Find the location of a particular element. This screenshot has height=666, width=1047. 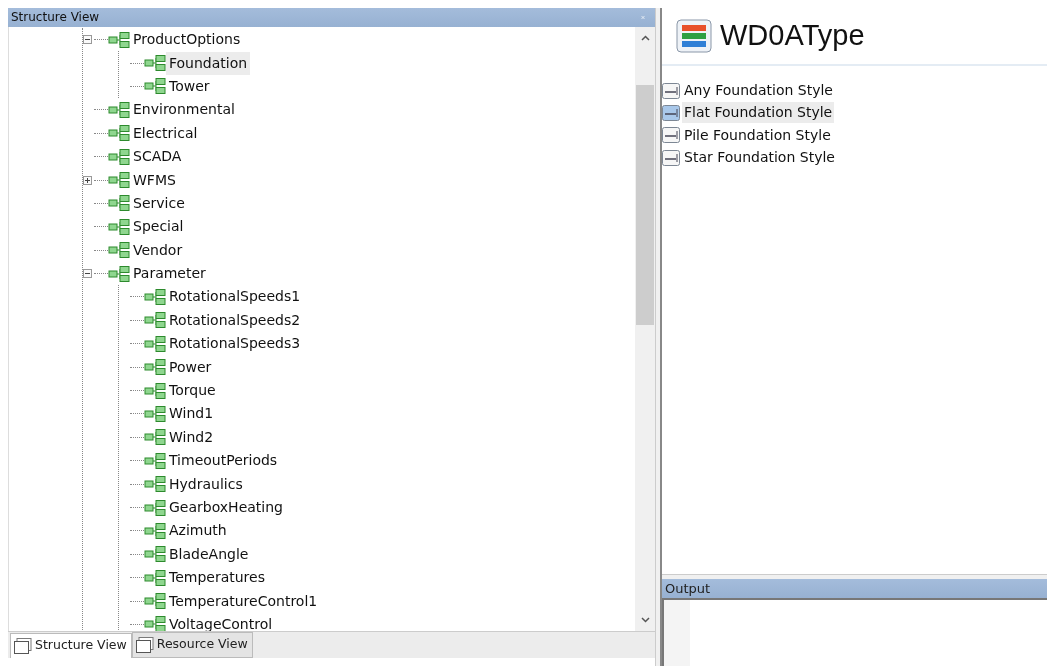

tree-item: GearboxHeating is located at coordinates (226, 507).